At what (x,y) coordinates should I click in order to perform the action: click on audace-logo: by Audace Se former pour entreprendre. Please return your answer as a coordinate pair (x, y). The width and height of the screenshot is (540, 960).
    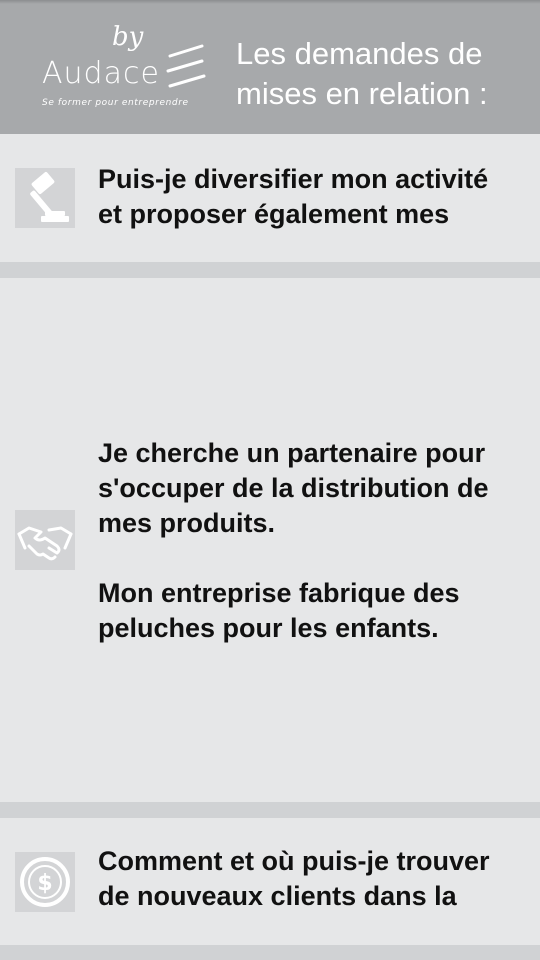
    Looking at the image, I should click on (125, 68).